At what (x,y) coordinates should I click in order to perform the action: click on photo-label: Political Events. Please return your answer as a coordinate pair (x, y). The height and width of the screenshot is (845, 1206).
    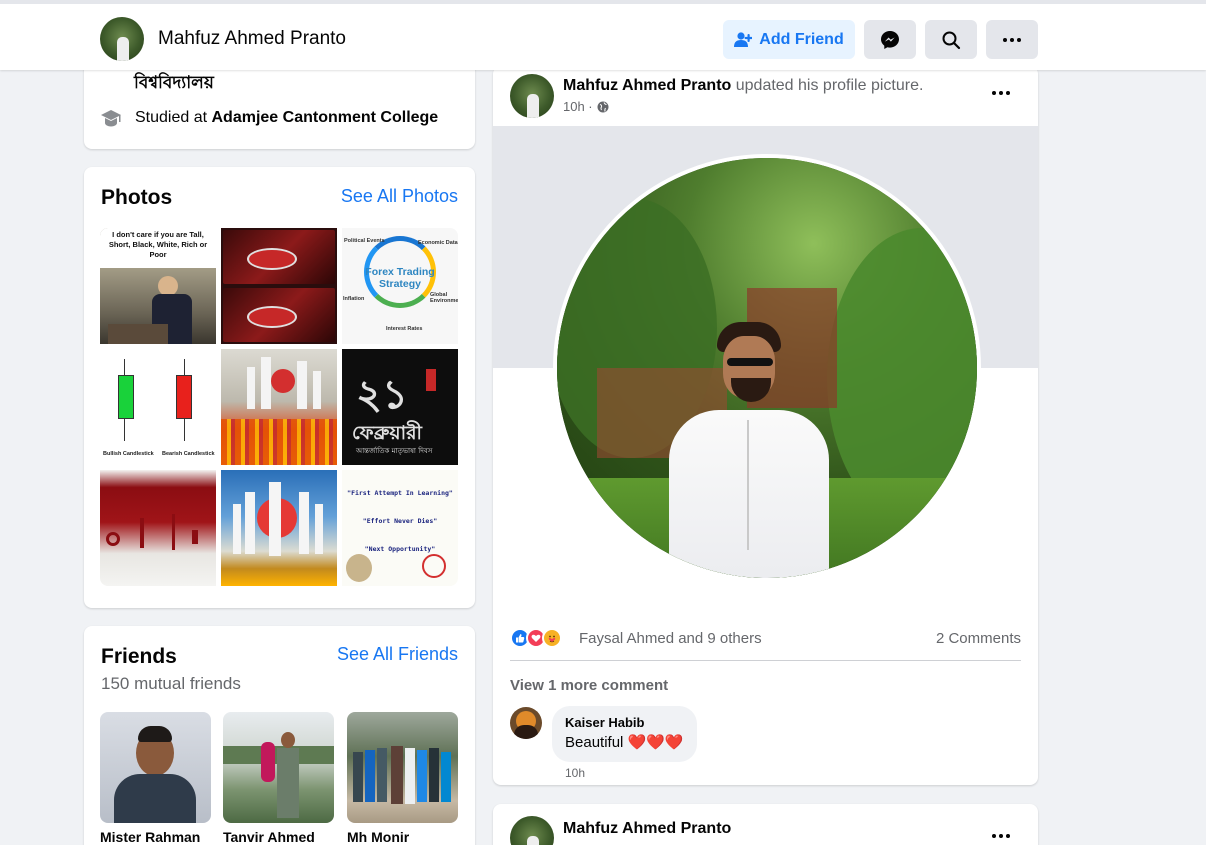
    Looking at the image, I should click on (364, 241).